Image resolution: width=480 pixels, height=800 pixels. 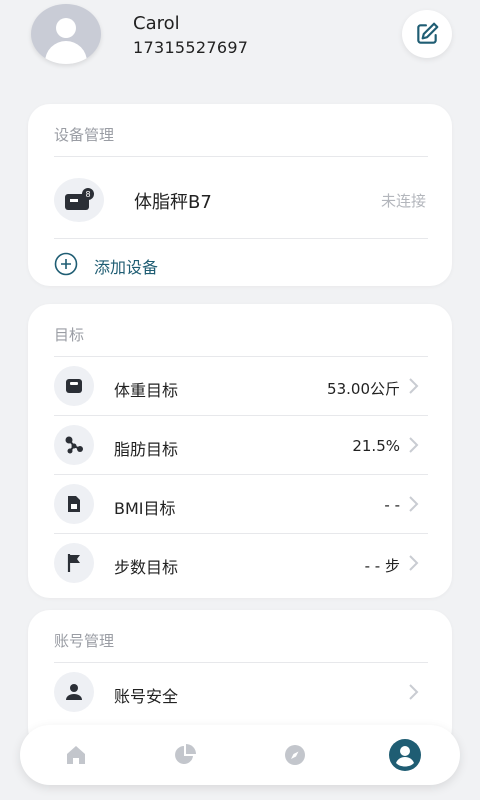 I want to click on user-name: Carol, so click(x=156, y=23).